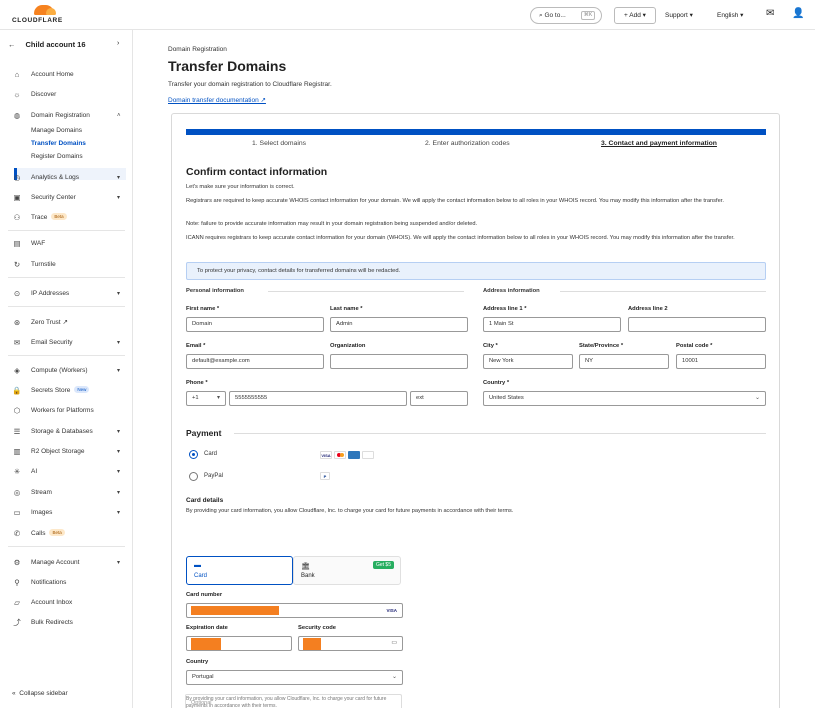 This screenshot has height=708, width=815. Describe the element at coordinates (66, 534) in the screenshot. I see `sidebar-item-calls: ✆ Calls Beta` at that location.